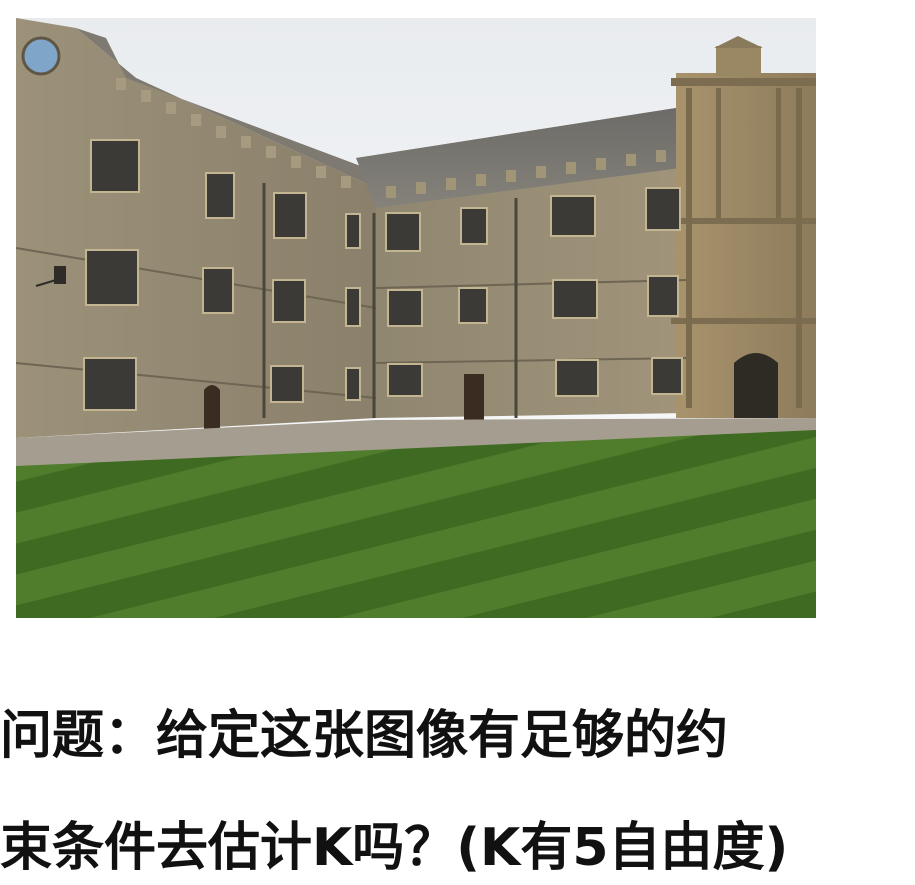 This screenshot has width=915, height=885. What do you see at coordinates (394, 848) in the screenshot?
I see `question-line-2: 束条件去估计K吗？(K有5自由度)` at bounding box center [394, 848].